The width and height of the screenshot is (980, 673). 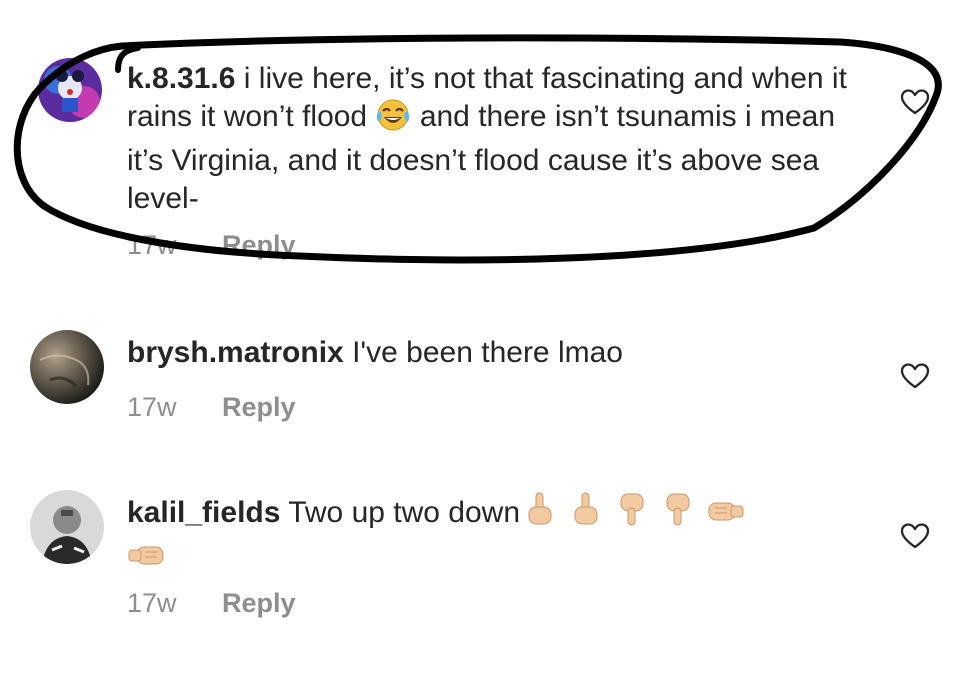 I want to click on comment-text-part: Two up two down, so click(x=404, y=512).